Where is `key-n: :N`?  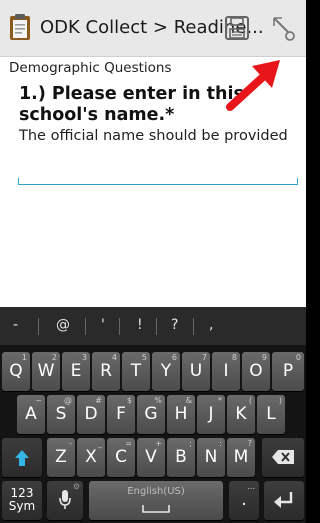 key-n: :N is located at coordinates (211, 457).